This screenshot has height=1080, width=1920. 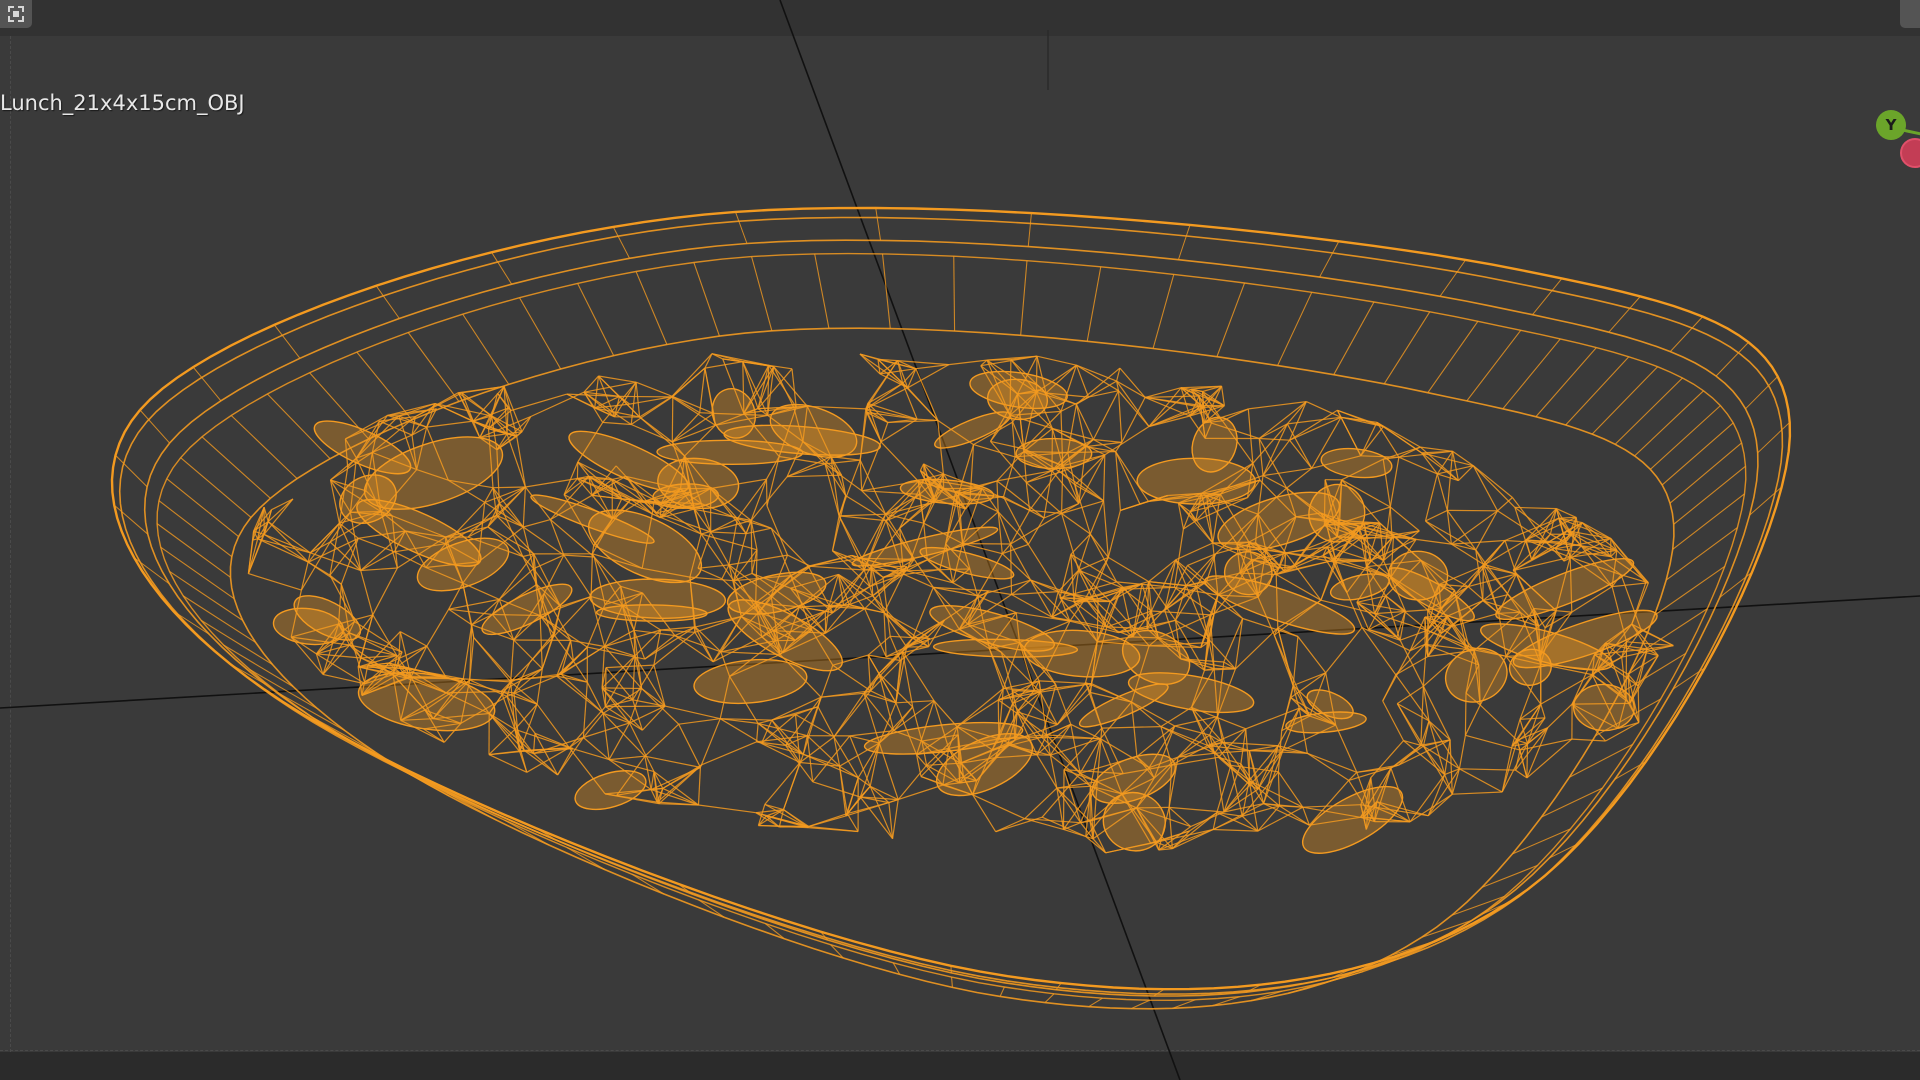 I want to click on gizmo-y-axis: Y, so click(x=1891, y=125).